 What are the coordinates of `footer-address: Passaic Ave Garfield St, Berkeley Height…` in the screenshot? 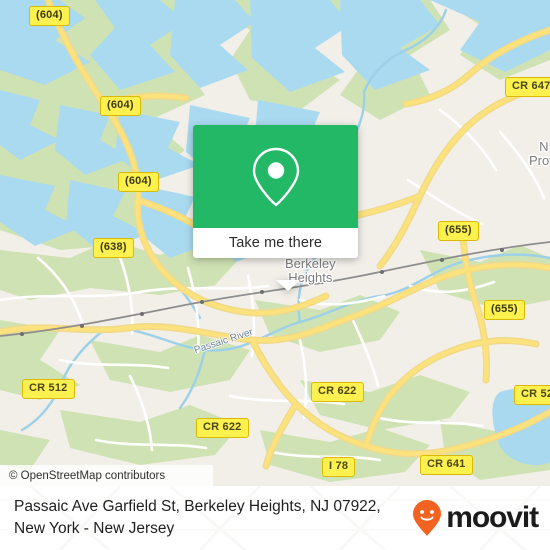 It's located at (197, 518).